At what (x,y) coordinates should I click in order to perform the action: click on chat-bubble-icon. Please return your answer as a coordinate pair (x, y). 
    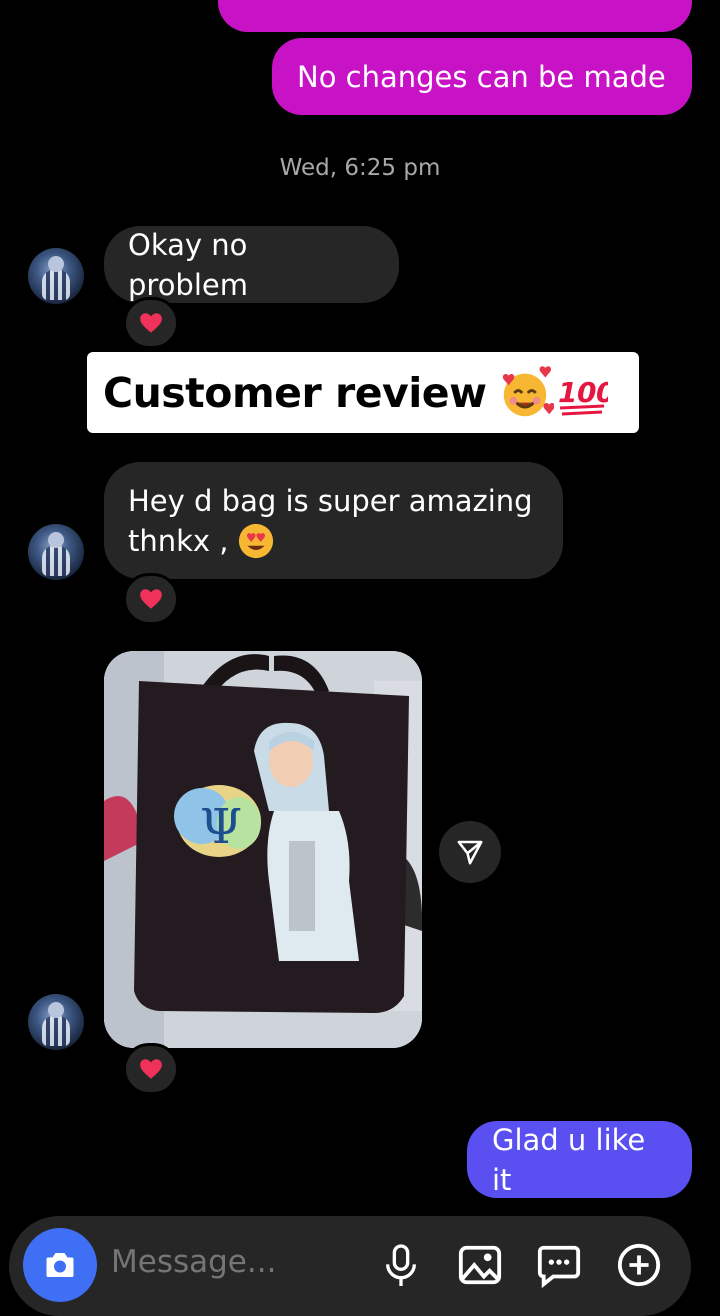
    Looking at the image, I should click on (559, 1266).